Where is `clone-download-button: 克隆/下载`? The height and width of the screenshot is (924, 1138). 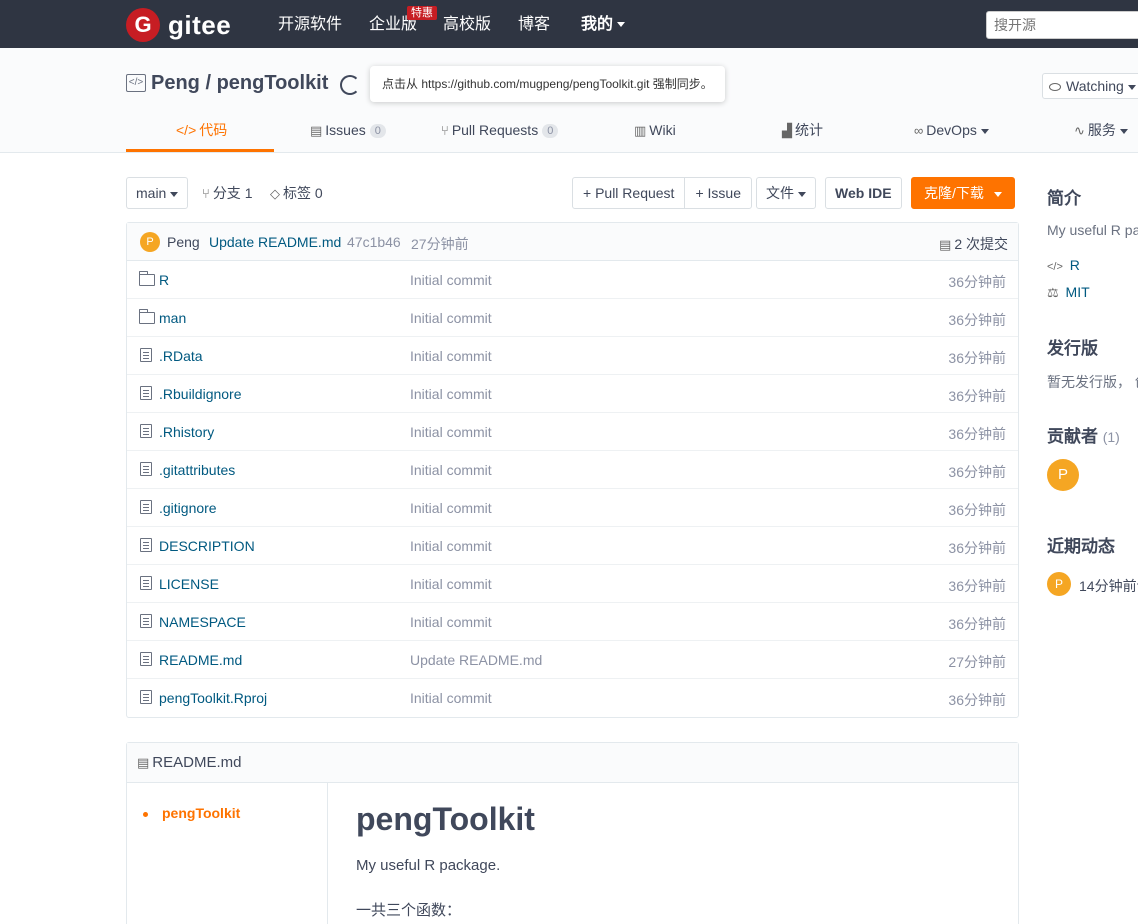 clone-download-button: 克隆/下载 is located at coordinates (963, 193).